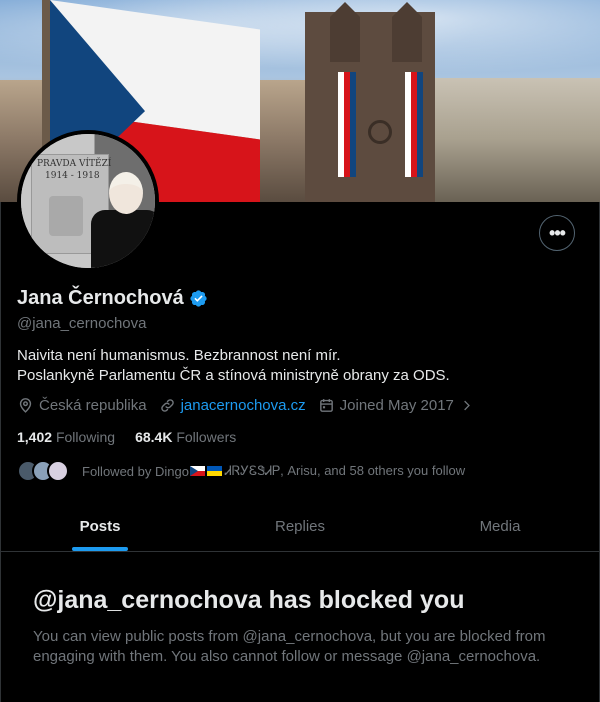 This screenshot has width=600, height=702. I want to click on more-button: •••, so click(557, 233).